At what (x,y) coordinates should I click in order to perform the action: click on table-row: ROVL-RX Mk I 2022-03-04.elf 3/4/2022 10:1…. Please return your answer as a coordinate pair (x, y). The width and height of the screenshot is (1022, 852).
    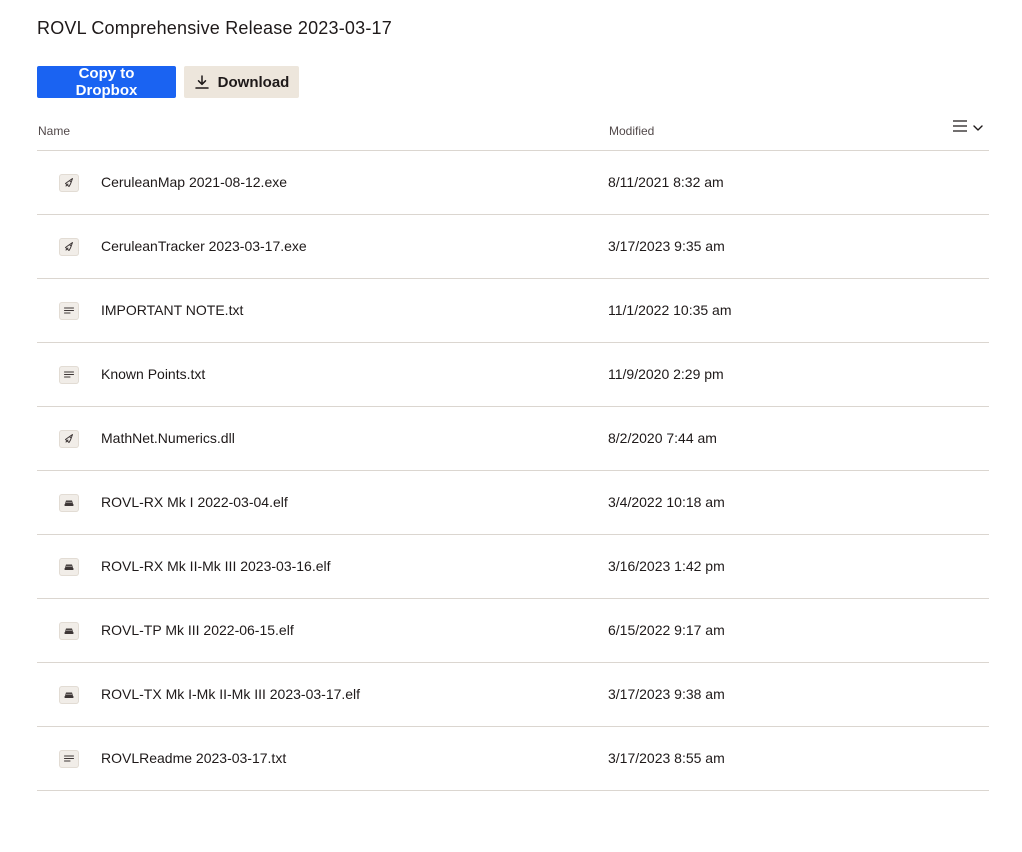
    Looking at the image, I should click on (513, 503).